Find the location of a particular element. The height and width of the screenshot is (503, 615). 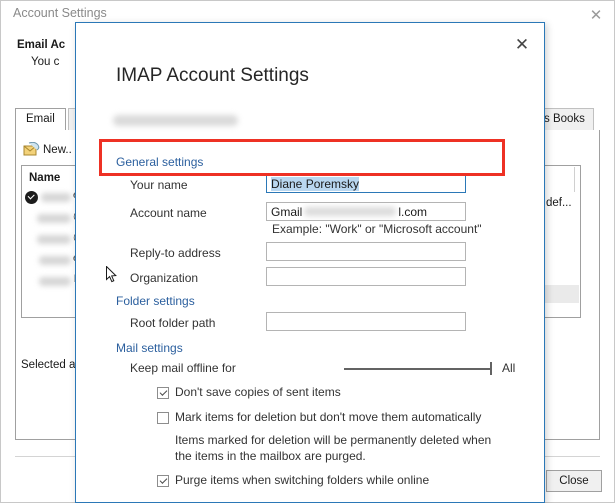

keep-mail-offline-slider-thumb is located at coordinates (491, 368).